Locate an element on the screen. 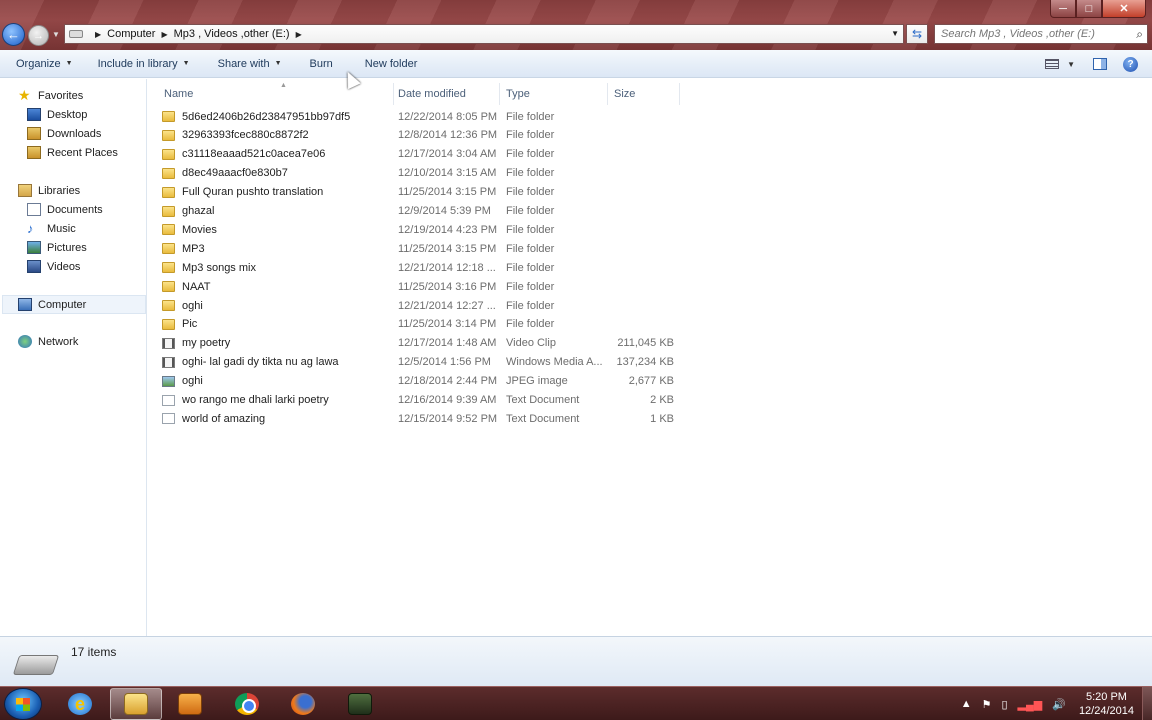 The image size is (1152, 720). taskbar-explorer is located at coordinates (136, 704).